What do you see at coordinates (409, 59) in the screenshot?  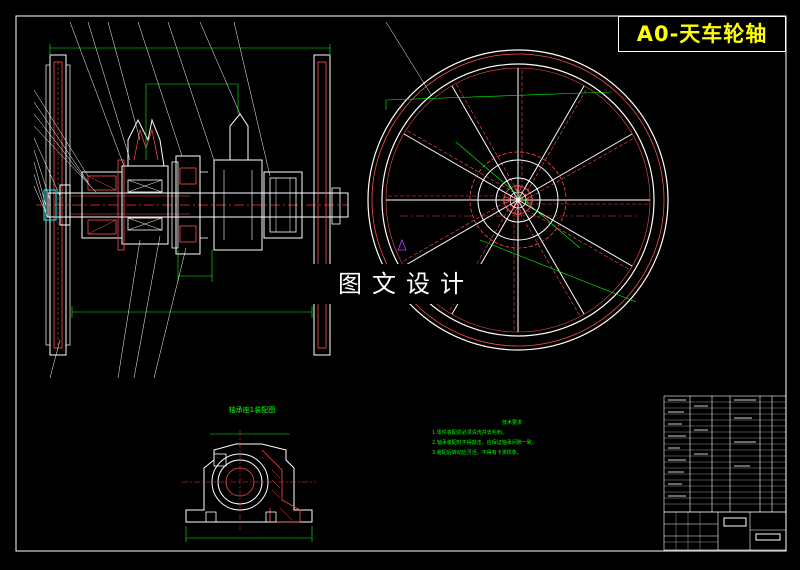 I see `wheel-leader-line` at bounding box center [409, 59].